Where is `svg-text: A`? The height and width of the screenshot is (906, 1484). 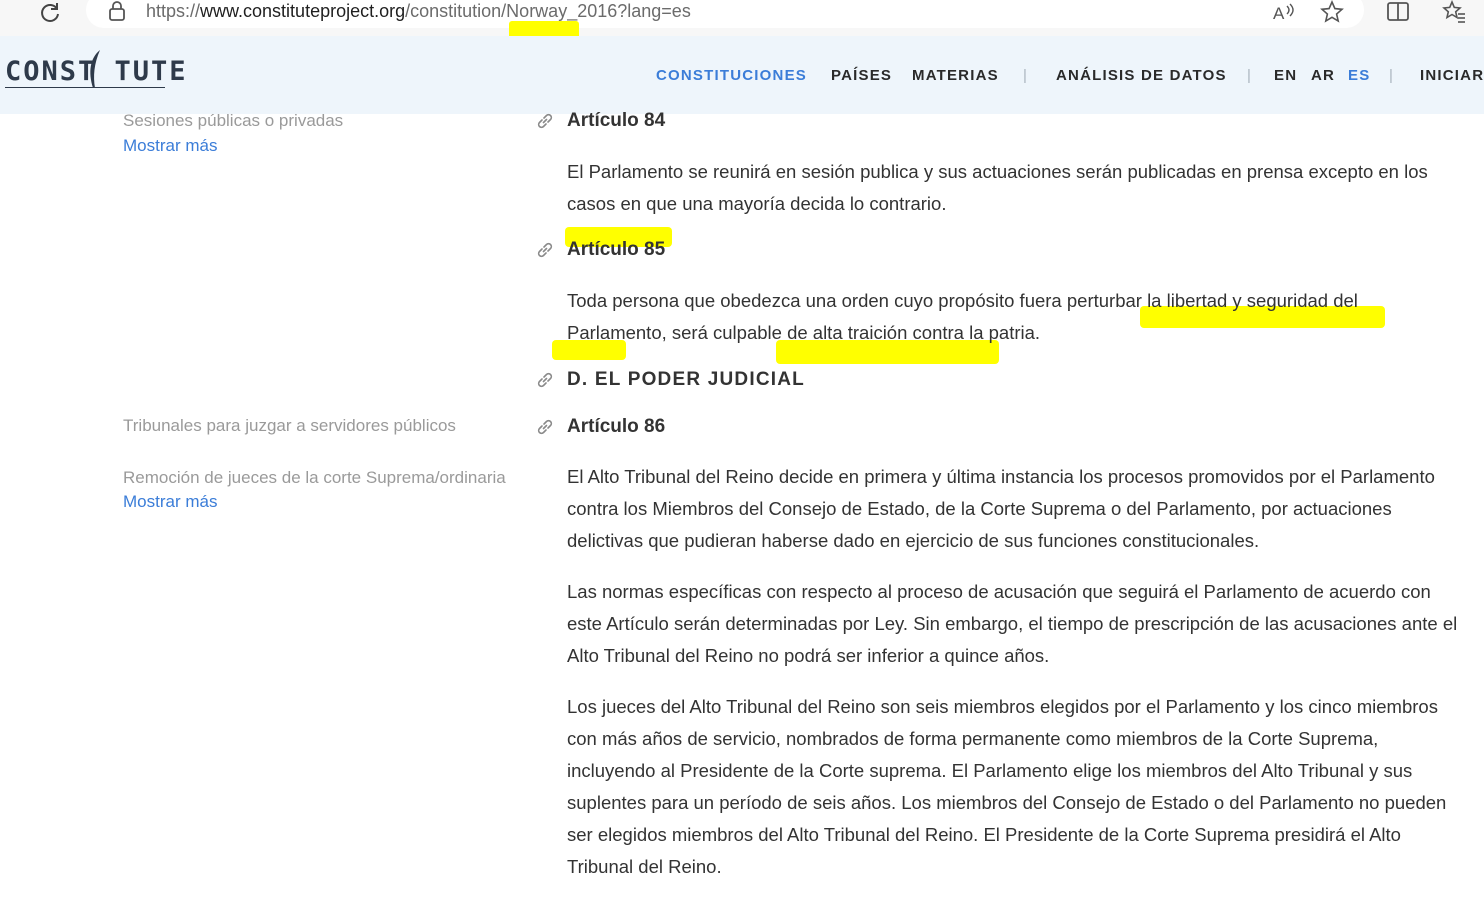
svg-text: A is located at coordinates (1279, 13).